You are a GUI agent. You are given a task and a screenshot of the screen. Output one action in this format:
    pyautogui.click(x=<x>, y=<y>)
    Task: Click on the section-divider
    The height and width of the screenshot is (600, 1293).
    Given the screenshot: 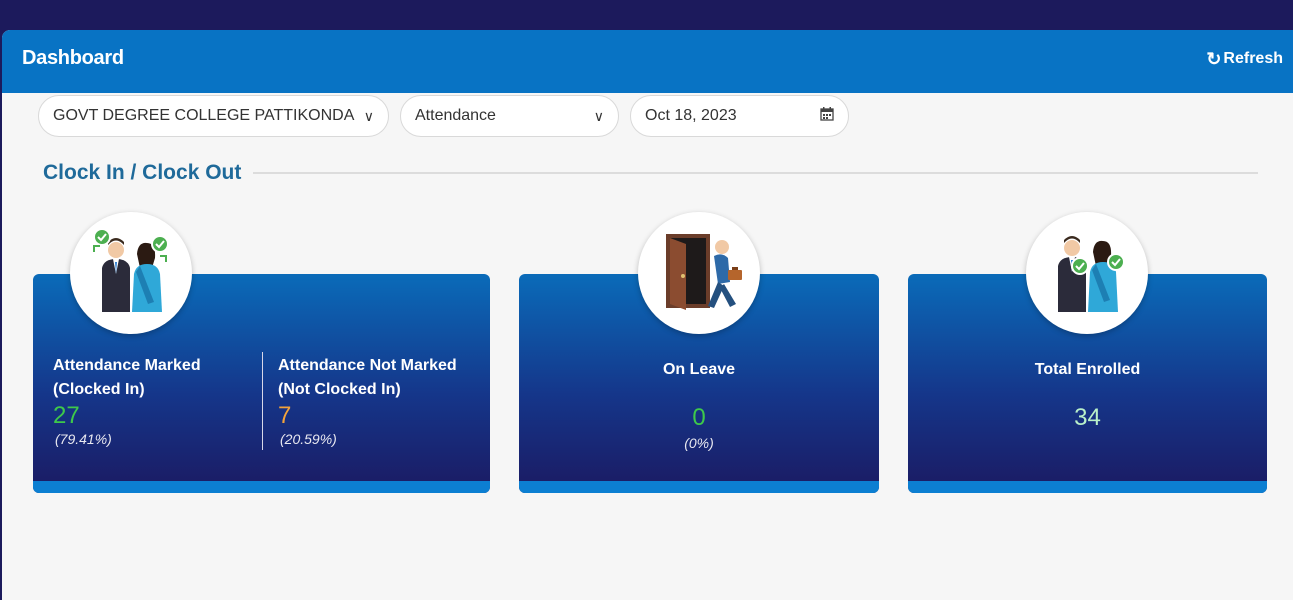 What is the action you would take?
    pyautogui.click(x=755, y=173)
    